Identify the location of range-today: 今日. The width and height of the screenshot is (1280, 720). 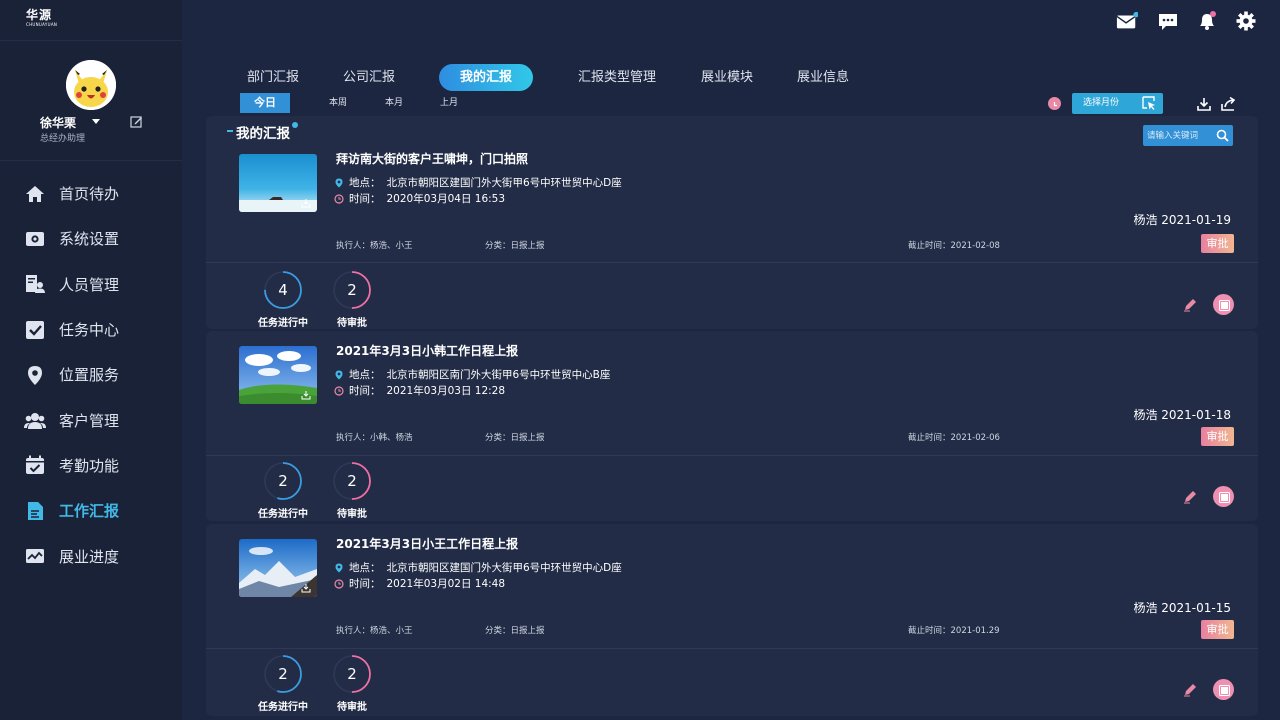
(265, 103).